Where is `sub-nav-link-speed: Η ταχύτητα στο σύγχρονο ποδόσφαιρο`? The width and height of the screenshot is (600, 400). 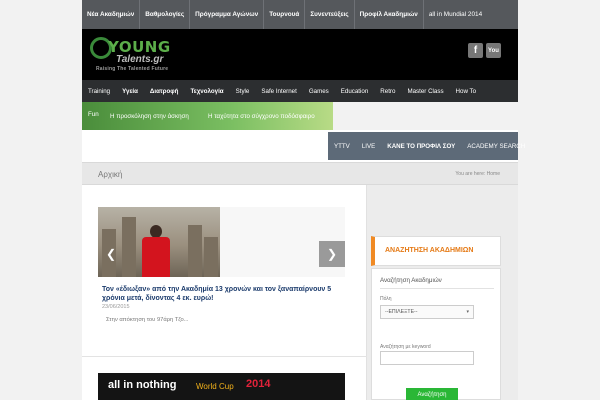 sub-nav-link-speed: Η ταχύτητα στο σύγχρονο ποδόσφαιρο is located at coordinates (261, 116).